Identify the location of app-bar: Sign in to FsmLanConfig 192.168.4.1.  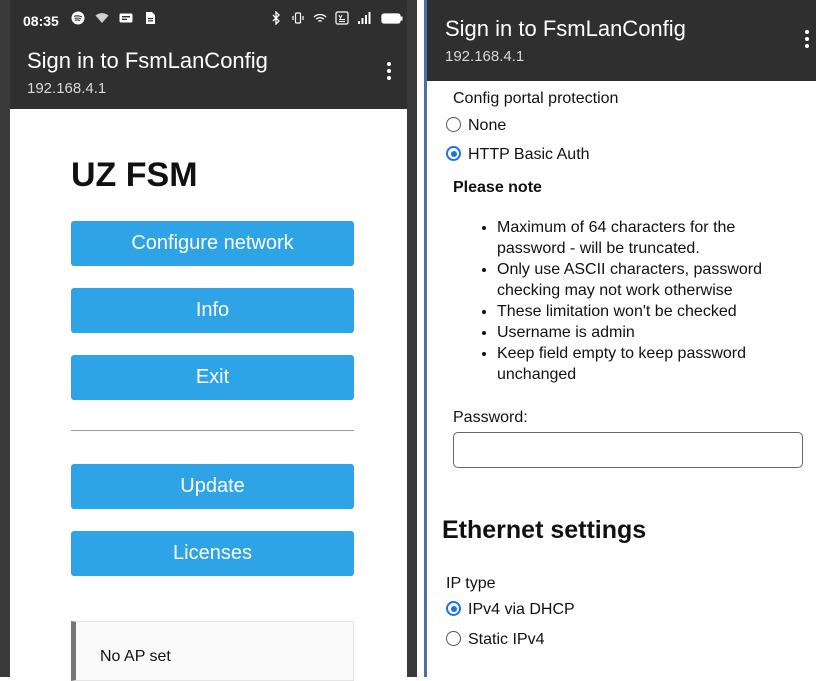
(620, 40).